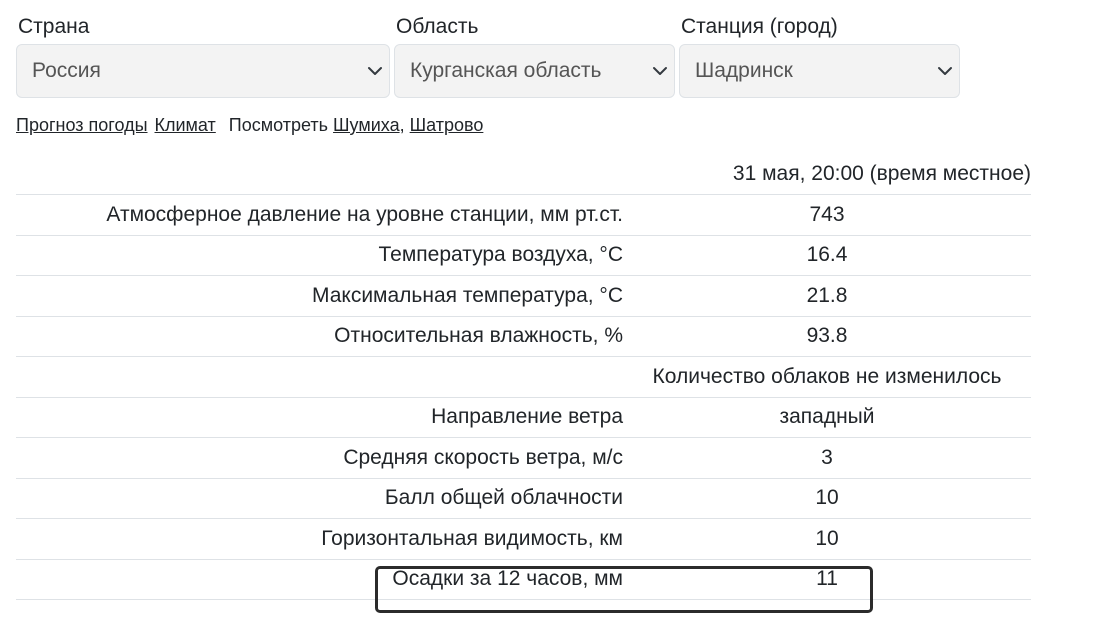 This screenshot has width=1093, height=630. Describe the element at coordinates (759, 26) in the screenshot. I see `station-label: Станция (город)` at that location.